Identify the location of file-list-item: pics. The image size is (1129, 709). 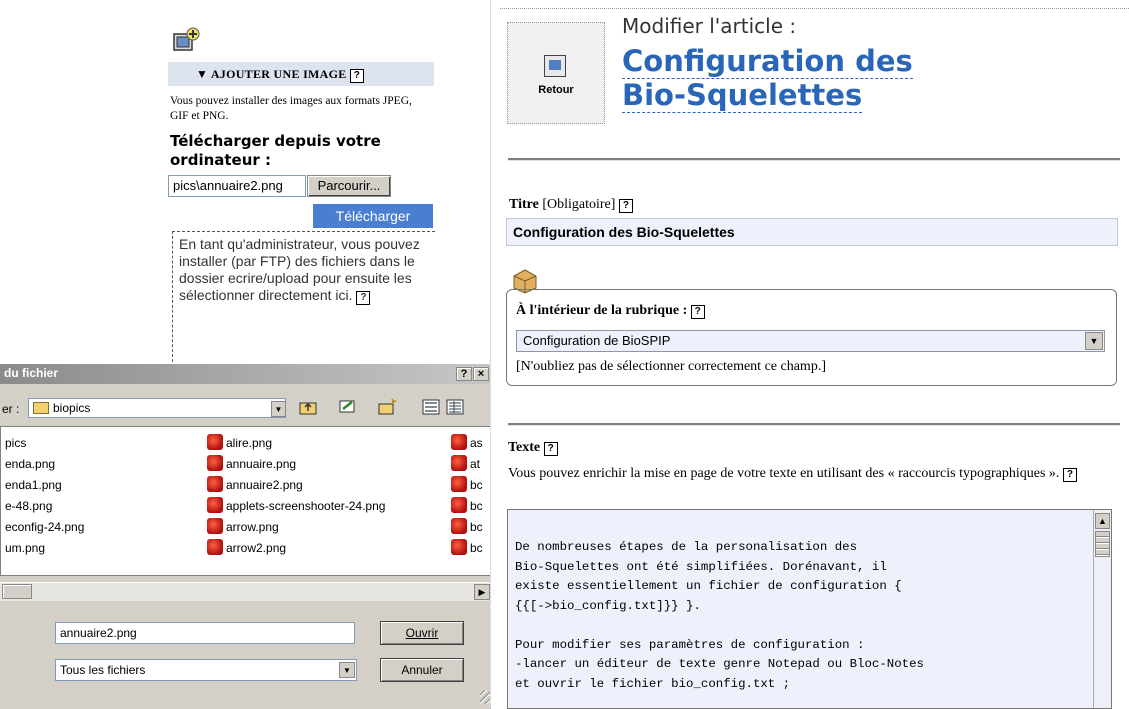
(15, 443).